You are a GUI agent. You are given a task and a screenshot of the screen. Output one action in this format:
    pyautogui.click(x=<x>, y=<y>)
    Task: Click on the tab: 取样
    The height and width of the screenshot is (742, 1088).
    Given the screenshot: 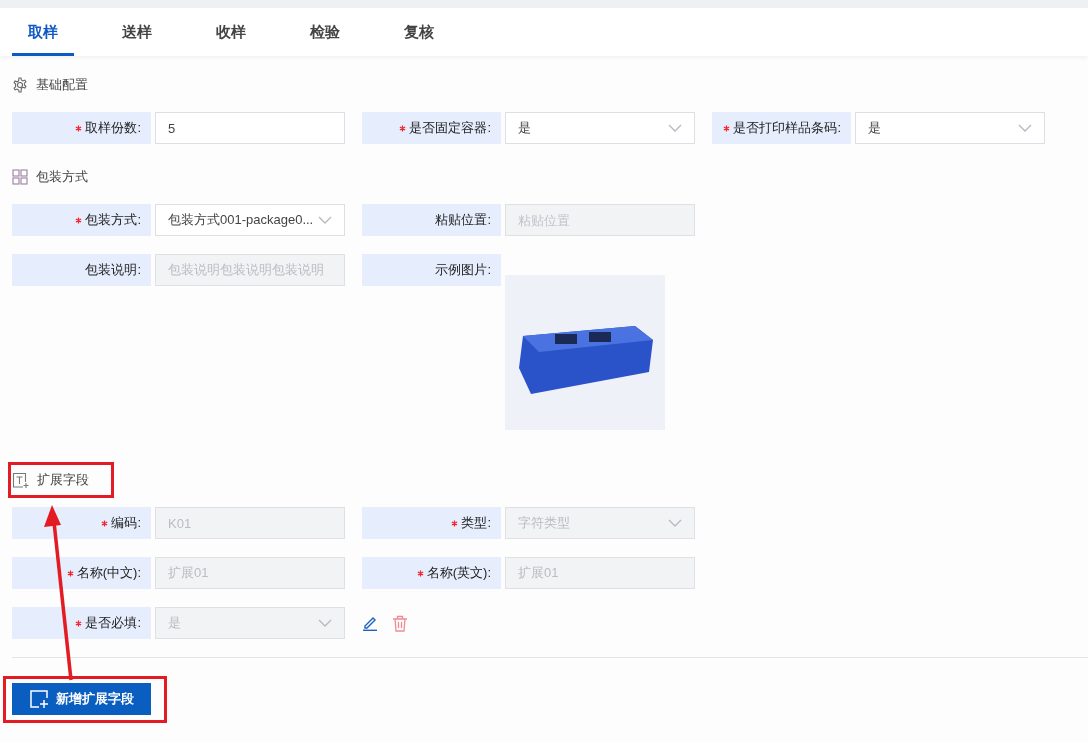 What is the action you would take?
    pyautogui.click(x=43, y=32)
    